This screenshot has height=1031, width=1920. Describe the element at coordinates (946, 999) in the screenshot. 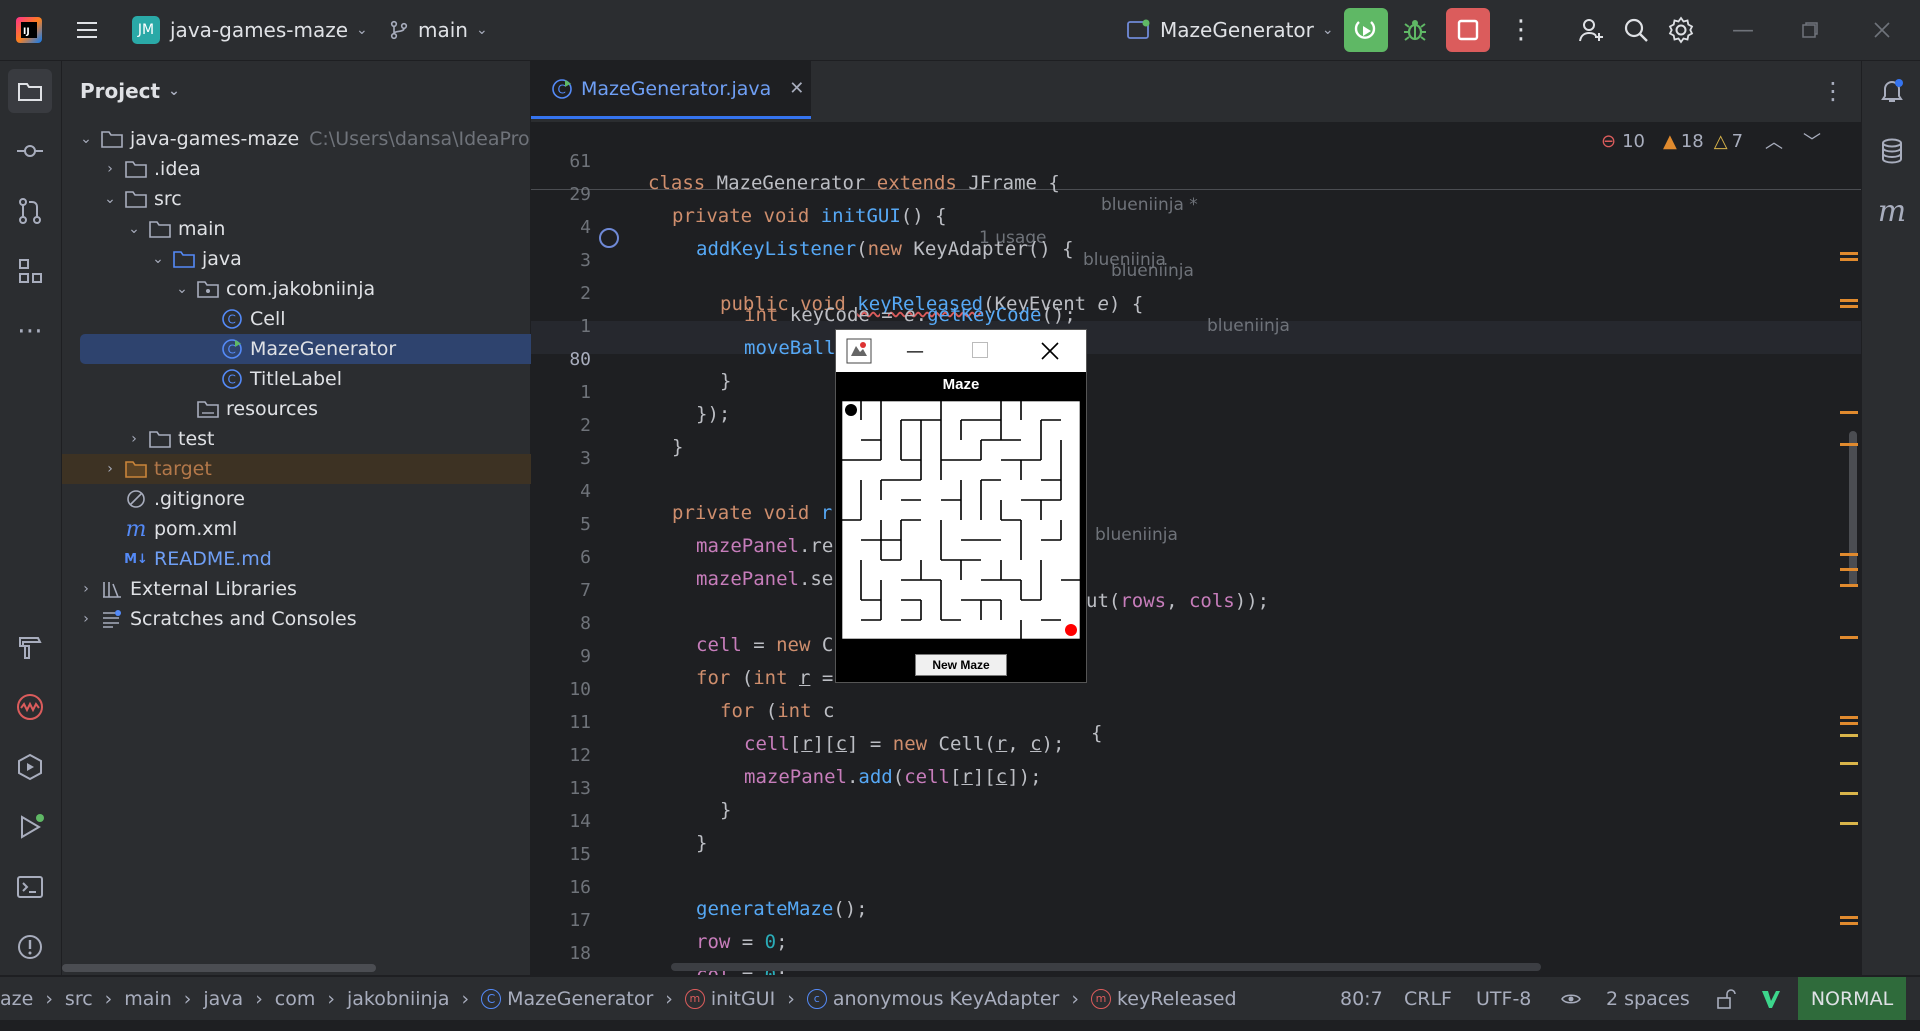

I see `breadcrumb-item: anonymous KeyAdapter` at that location.